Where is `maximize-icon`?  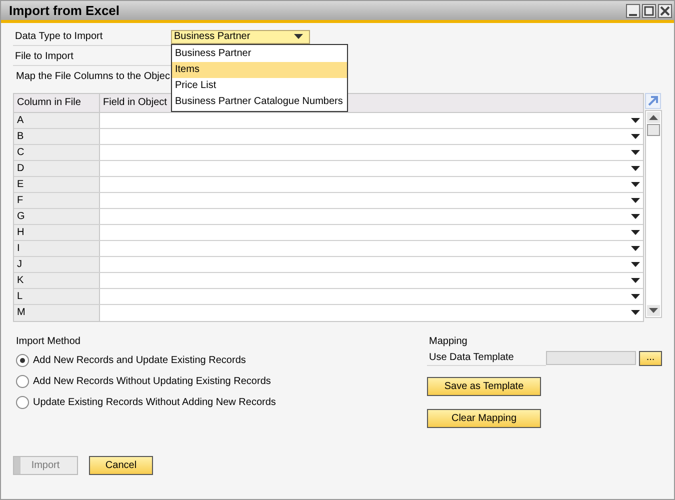
maximize-icon is located at coordinates (649, 11).